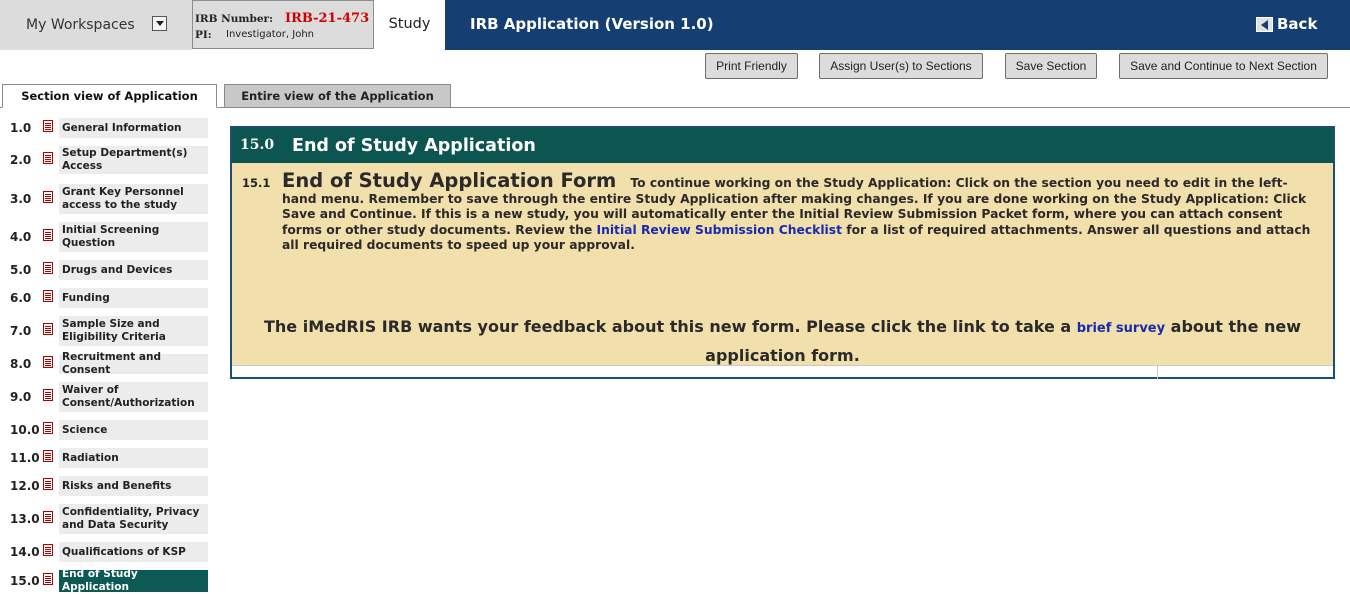 The height and width of the screenshot is (595, 1350). Describe the element at coordinates (133, 331) in the screenshot. I see `sidebar-item-label: Sample Size and Eligibility Criteria` at that location.